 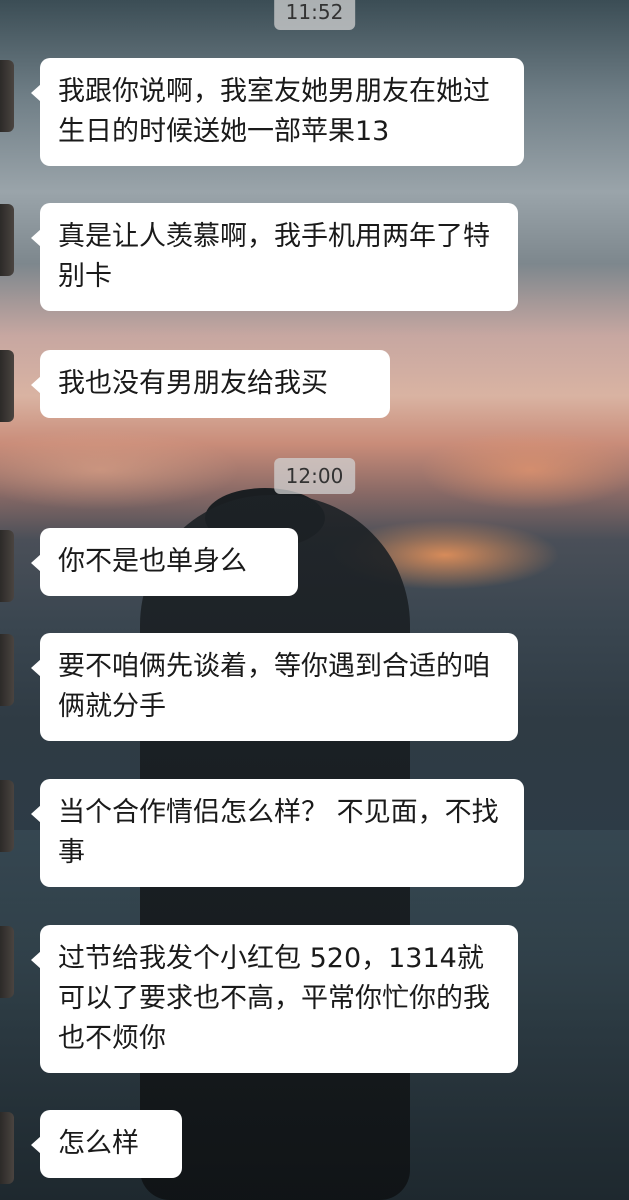 What do you see at coordinates (314, 476) in the screenshot?
I see `timestamp: 12:00` at bounding box center [314, 476].